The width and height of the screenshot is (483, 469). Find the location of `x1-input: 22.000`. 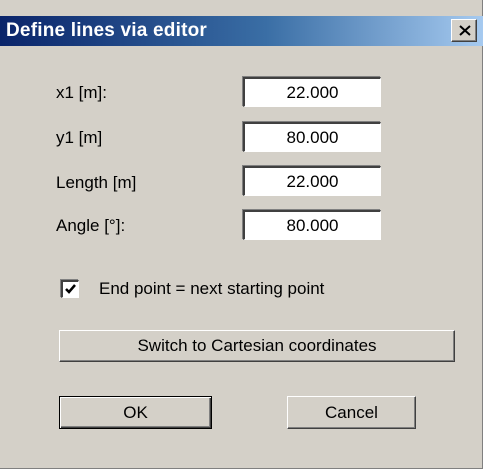

x1-input: 22.000 is located at coordinates (312, 92).